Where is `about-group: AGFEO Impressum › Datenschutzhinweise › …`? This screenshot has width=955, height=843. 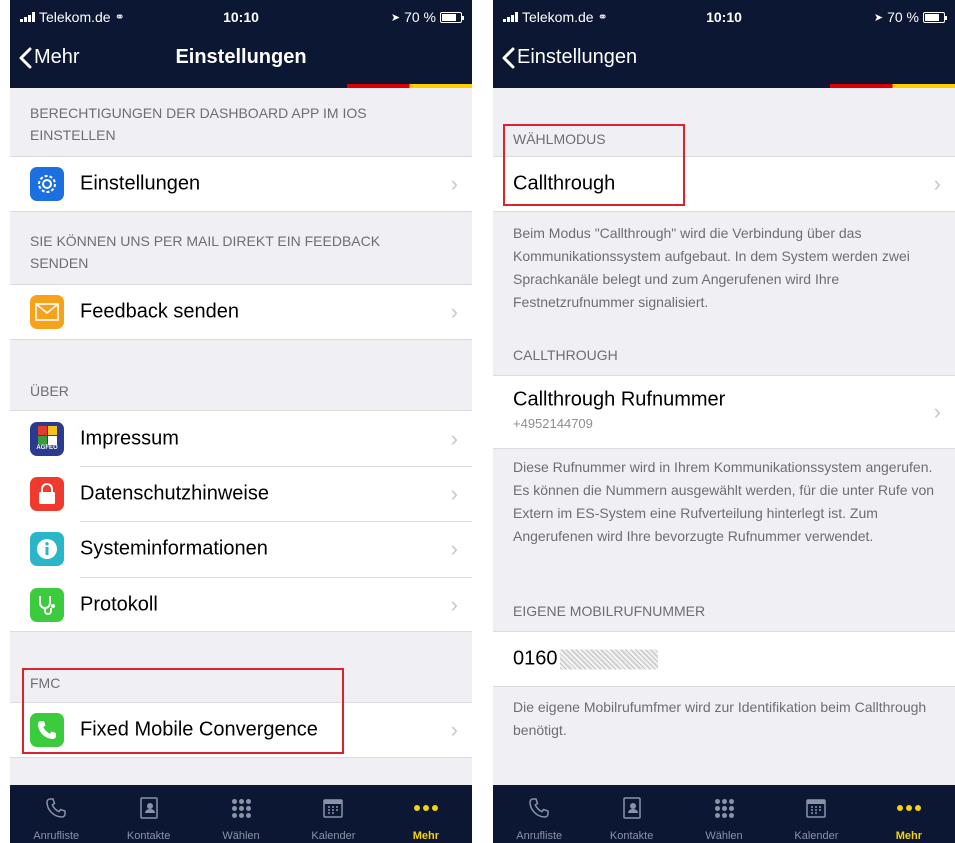
about-group: AGFEO Impressum › Datenschutzhinweise › … is located at coordinates (241, 521).